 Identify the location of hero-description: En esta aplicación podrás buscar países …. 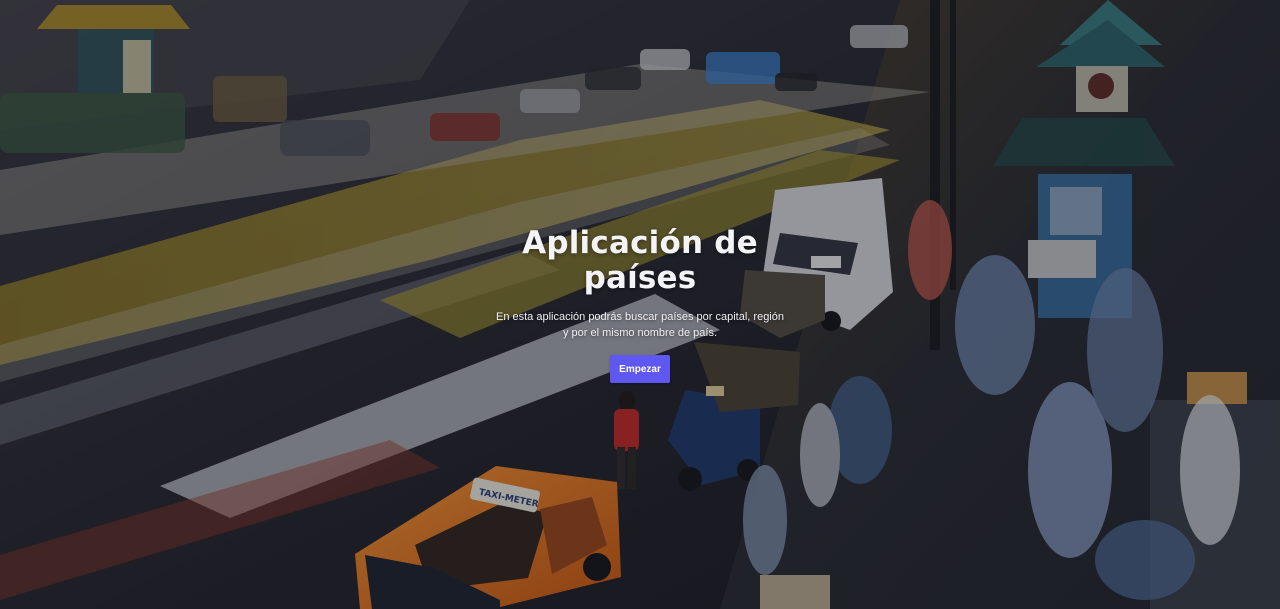
(639, 325).